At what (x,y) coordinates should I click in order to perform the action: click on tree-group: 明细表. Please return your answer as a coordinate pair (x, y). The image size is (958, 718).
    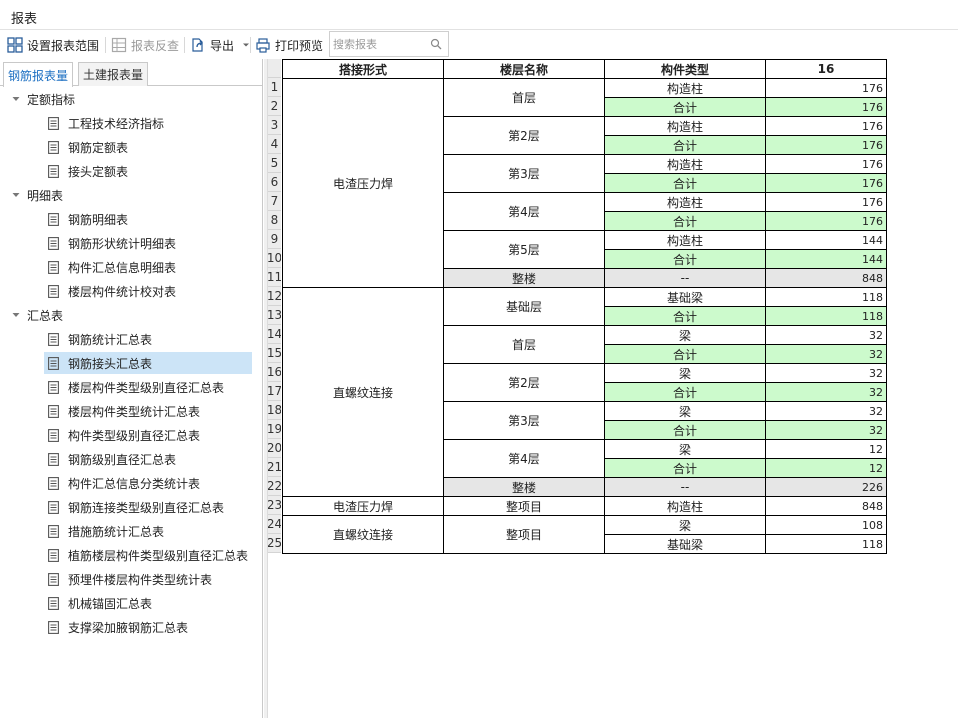
    Looking at the image, I should click on (37, 195).